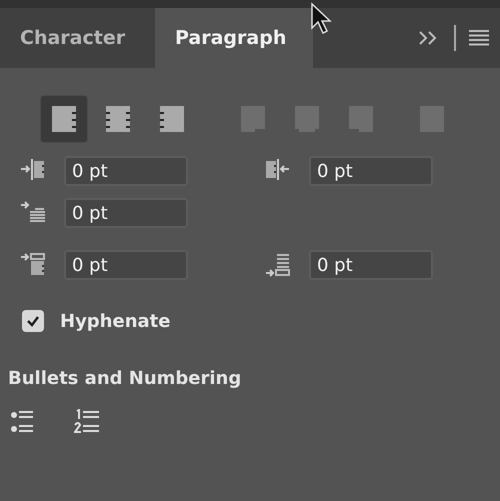 The image size is (500, 501). I want to click on right-indent-icon, so click(278, 171).